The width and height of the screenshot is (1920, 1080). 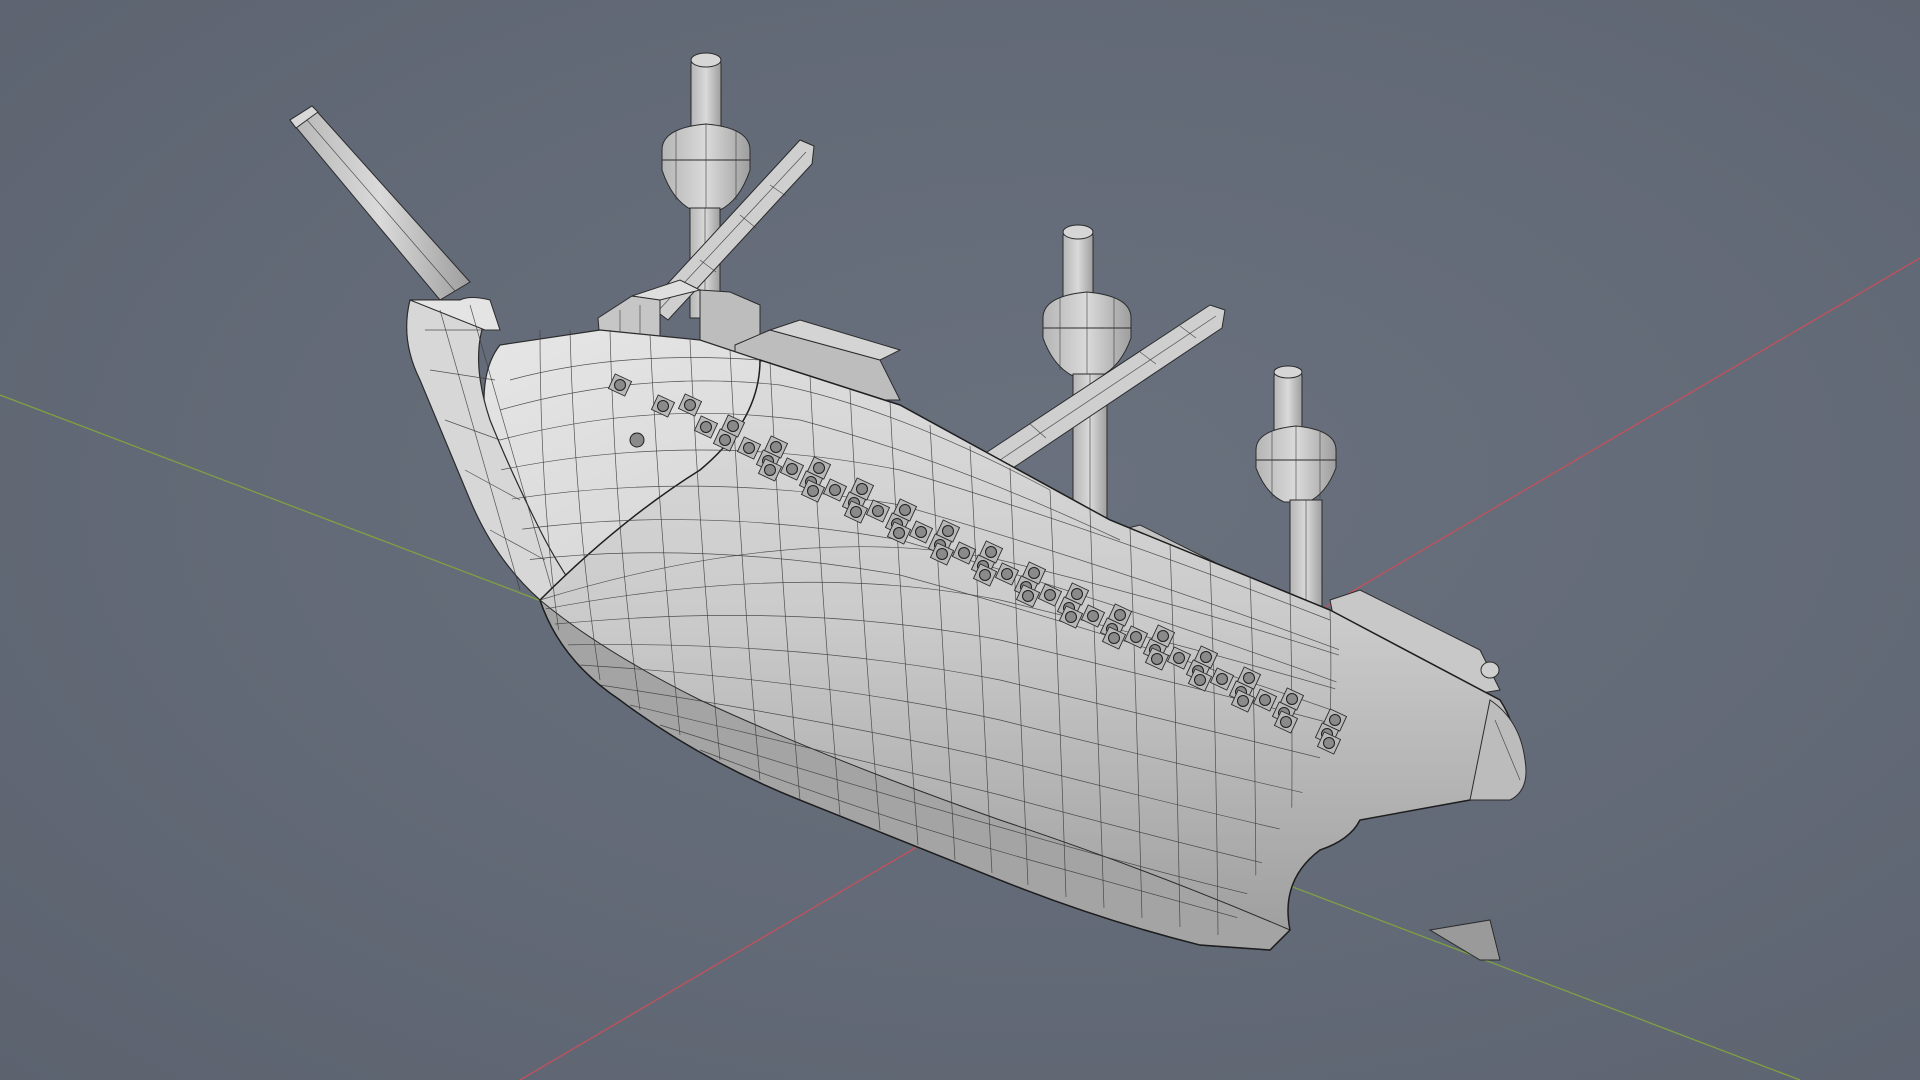 What do you see at coordinates (637, 440) in the screenshot?
I see `bow-gunport` at bounding box center [637, 440].